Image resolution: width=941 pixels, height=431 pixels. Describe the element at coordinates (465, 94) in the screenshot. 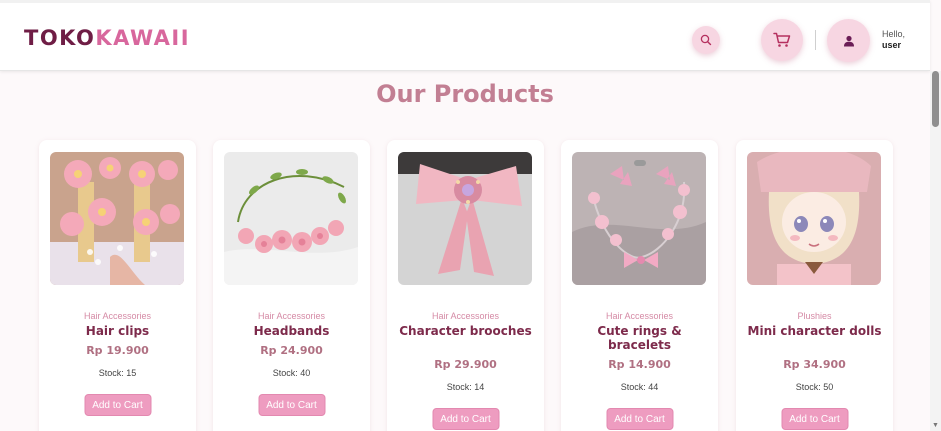

I see `page-title: Our Products` at that location.